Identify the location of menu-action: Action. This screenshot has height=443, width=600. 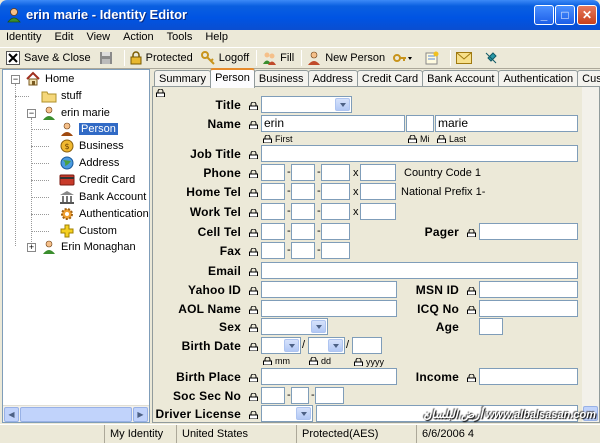
(142, 38).